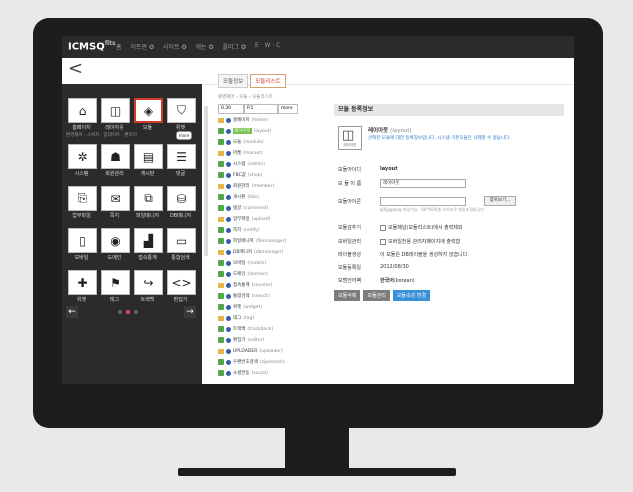  What do you see at coordinates (241, 285) in the screenshot?
I see `module-name: 접속통계` at bounding box center [241, 285].